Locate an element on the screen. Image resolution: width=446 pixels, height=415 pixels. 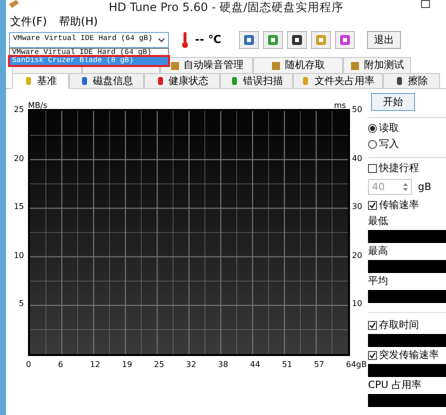
exit-button: 退出 is located at coordinates (384, 40).